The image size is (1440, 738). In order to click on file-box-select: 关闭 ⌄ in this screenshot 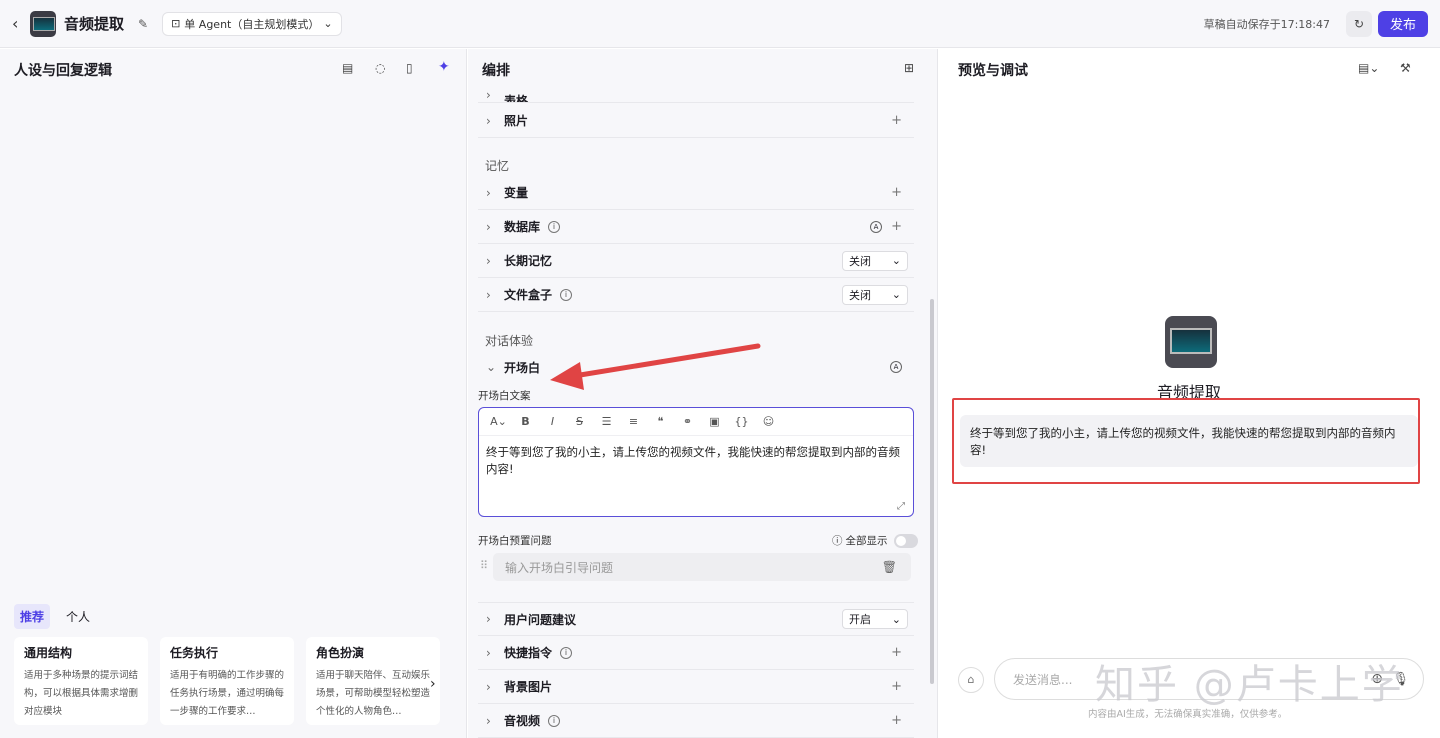, I will do `click(875, 294)`.